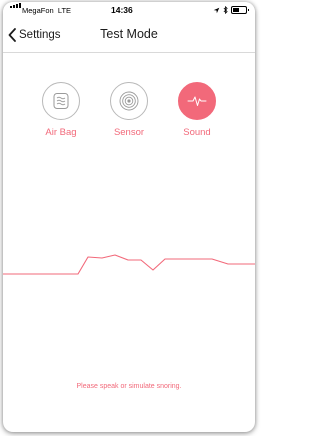 This screenshot has width=320, height=436. Describe the element at coordinates (122, 10) in the screenshot. I see `clock: 14:36` at that location.